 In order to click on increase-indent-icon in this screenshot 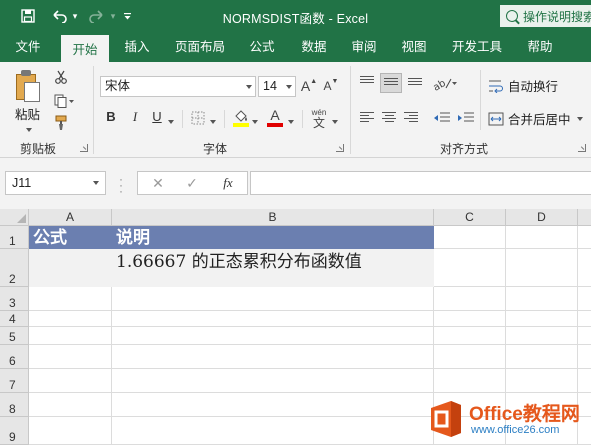, I will do `click(466, 118)`.